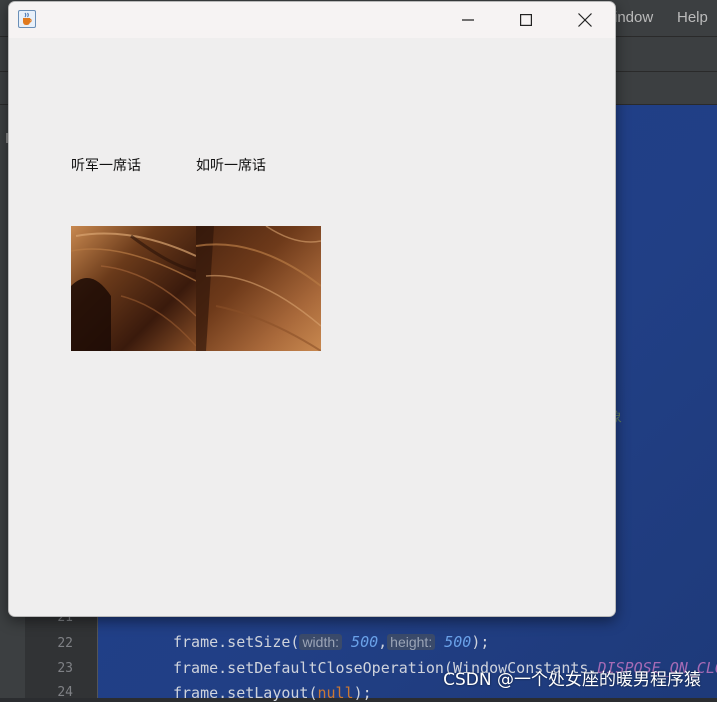 This screenshot has height=702, width=717. What do you see at coordinates (272, 693) in the screenshot?
I see `code-line-24: frame.setLayout(null);` at bounding box center [272, 693].